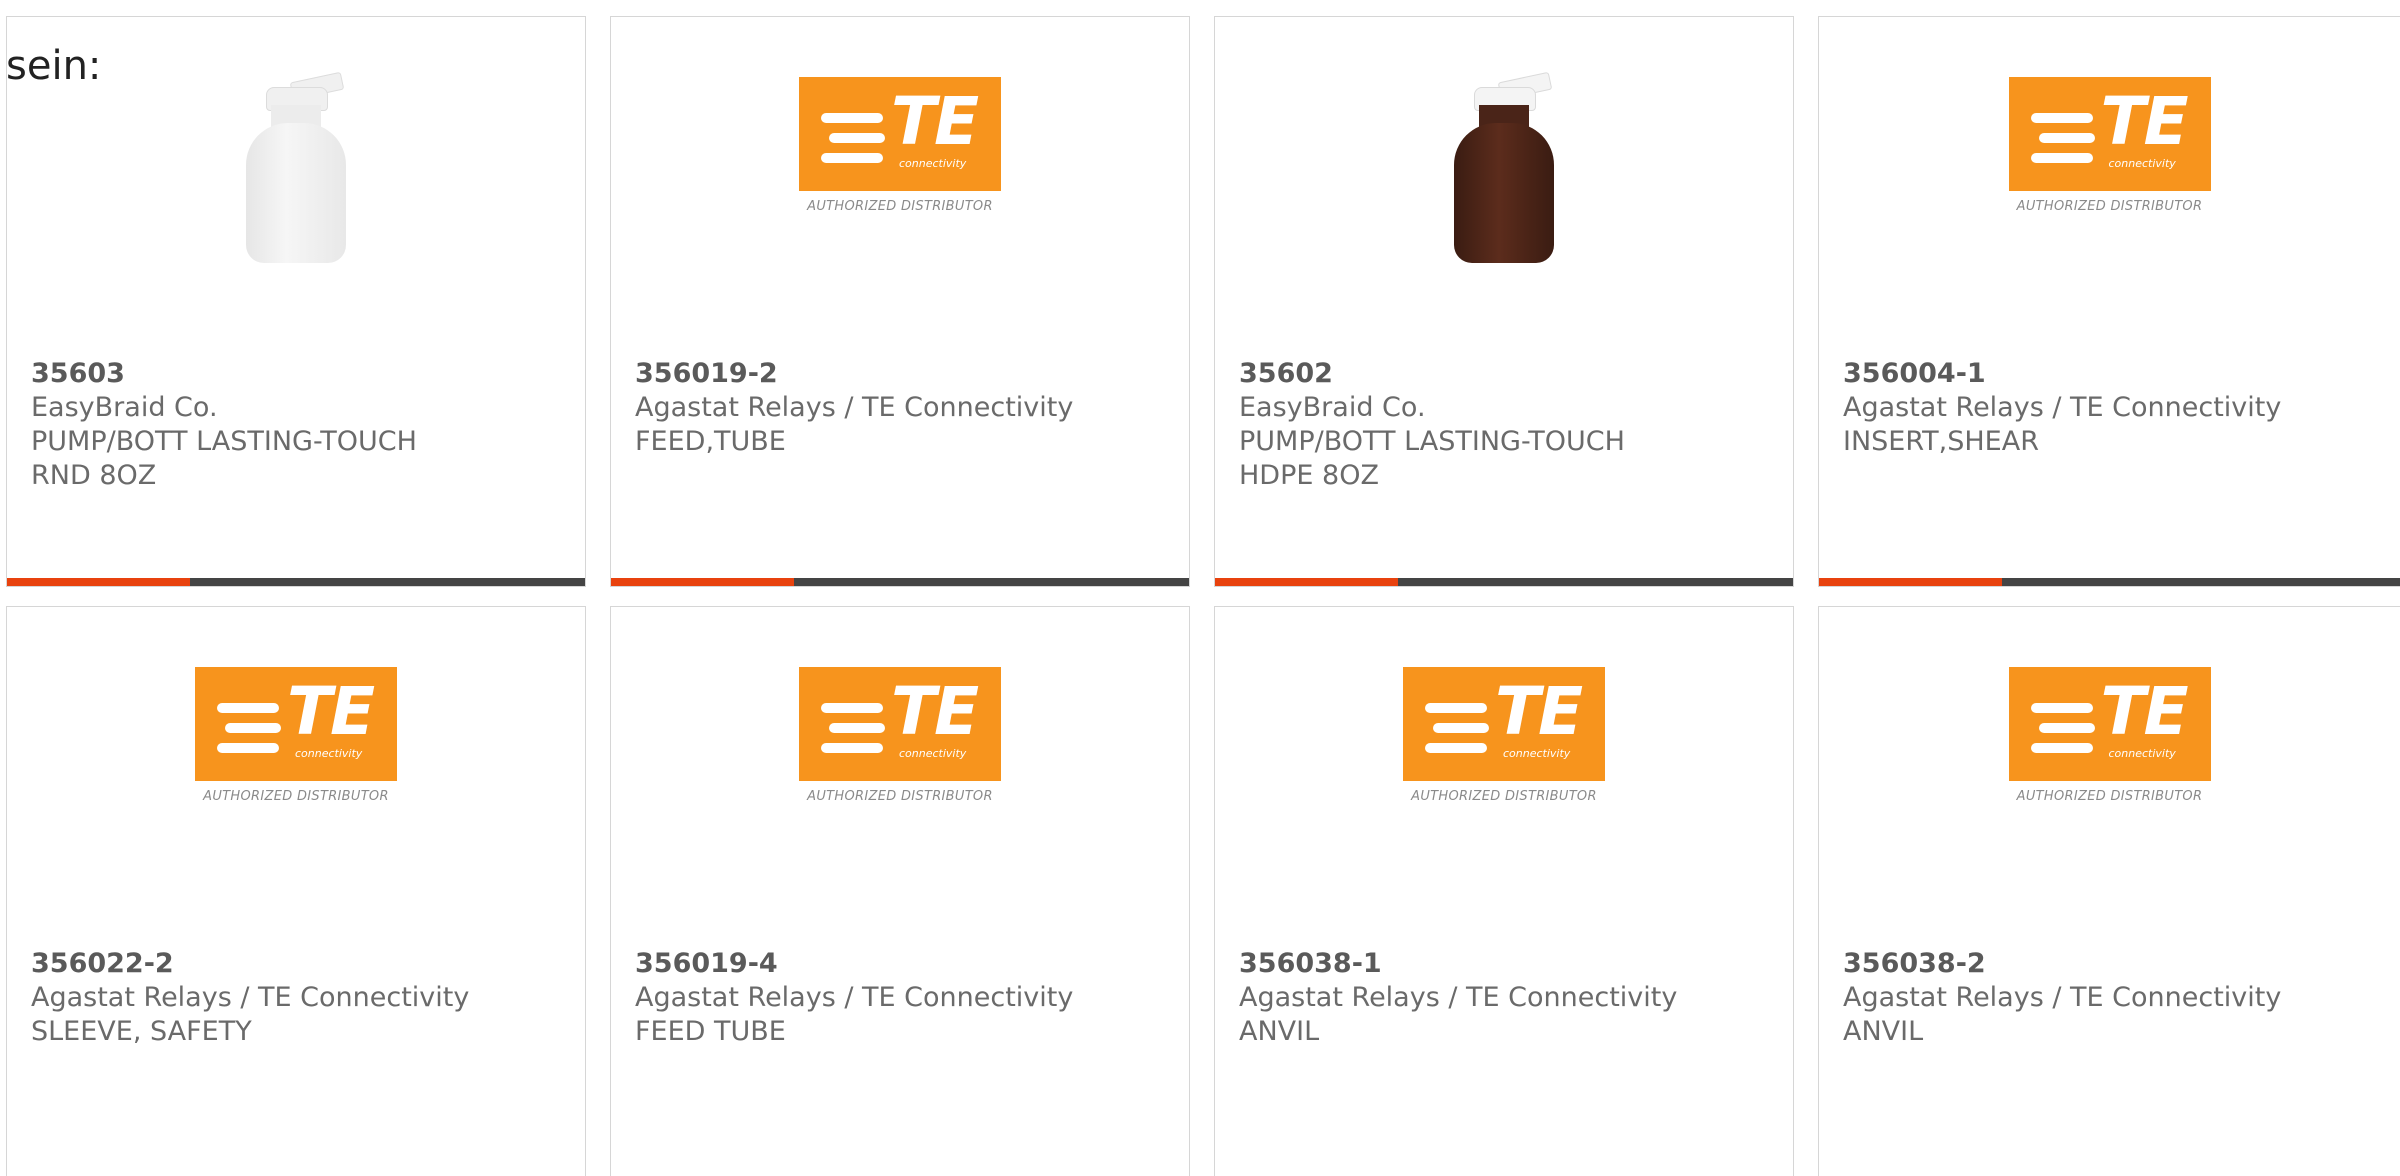 This screenshot has height=1176, width=2400. What do you see at coordinates (141, 1031) in the screenshot?
I see `description-line-1: SLEEVE, SAFETY` at bounding box center [141, 1031].